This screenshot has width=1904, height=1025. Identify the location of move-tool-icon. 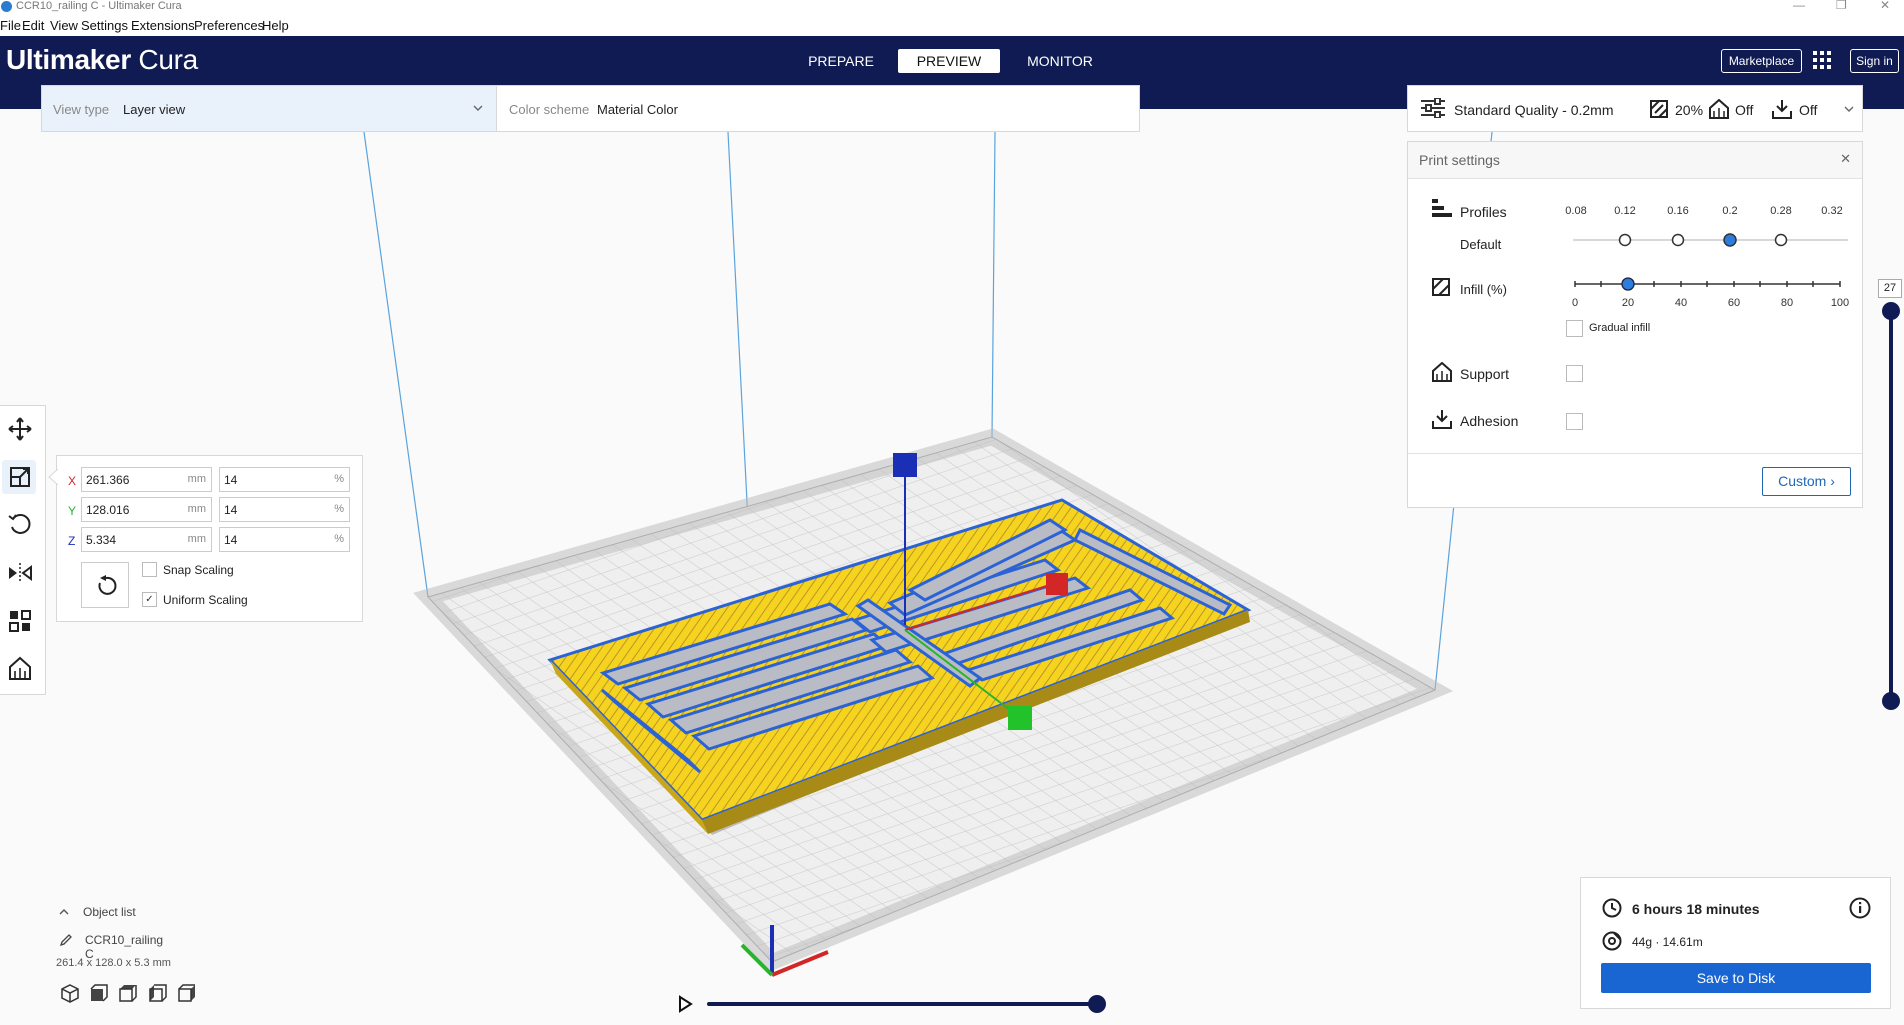
(20, 429).